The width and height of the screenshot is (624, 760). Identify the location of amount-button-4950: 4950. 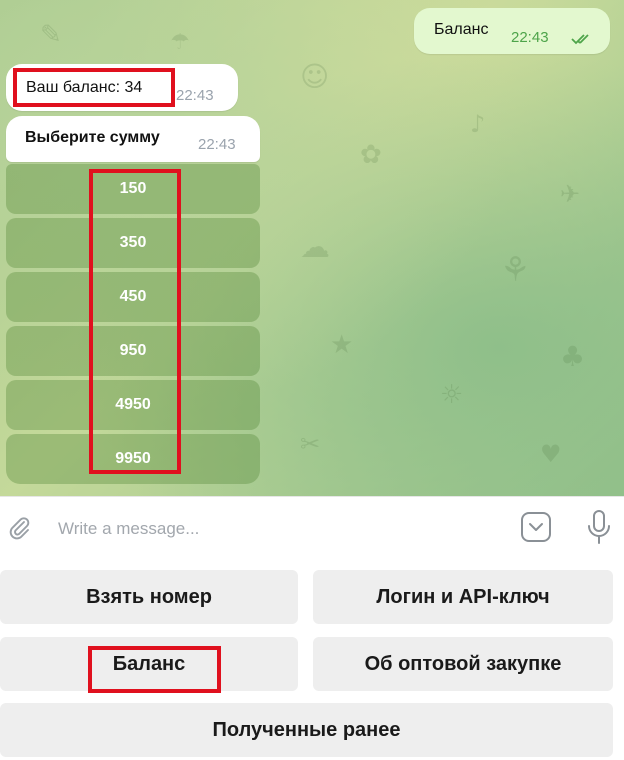
(133, 405).